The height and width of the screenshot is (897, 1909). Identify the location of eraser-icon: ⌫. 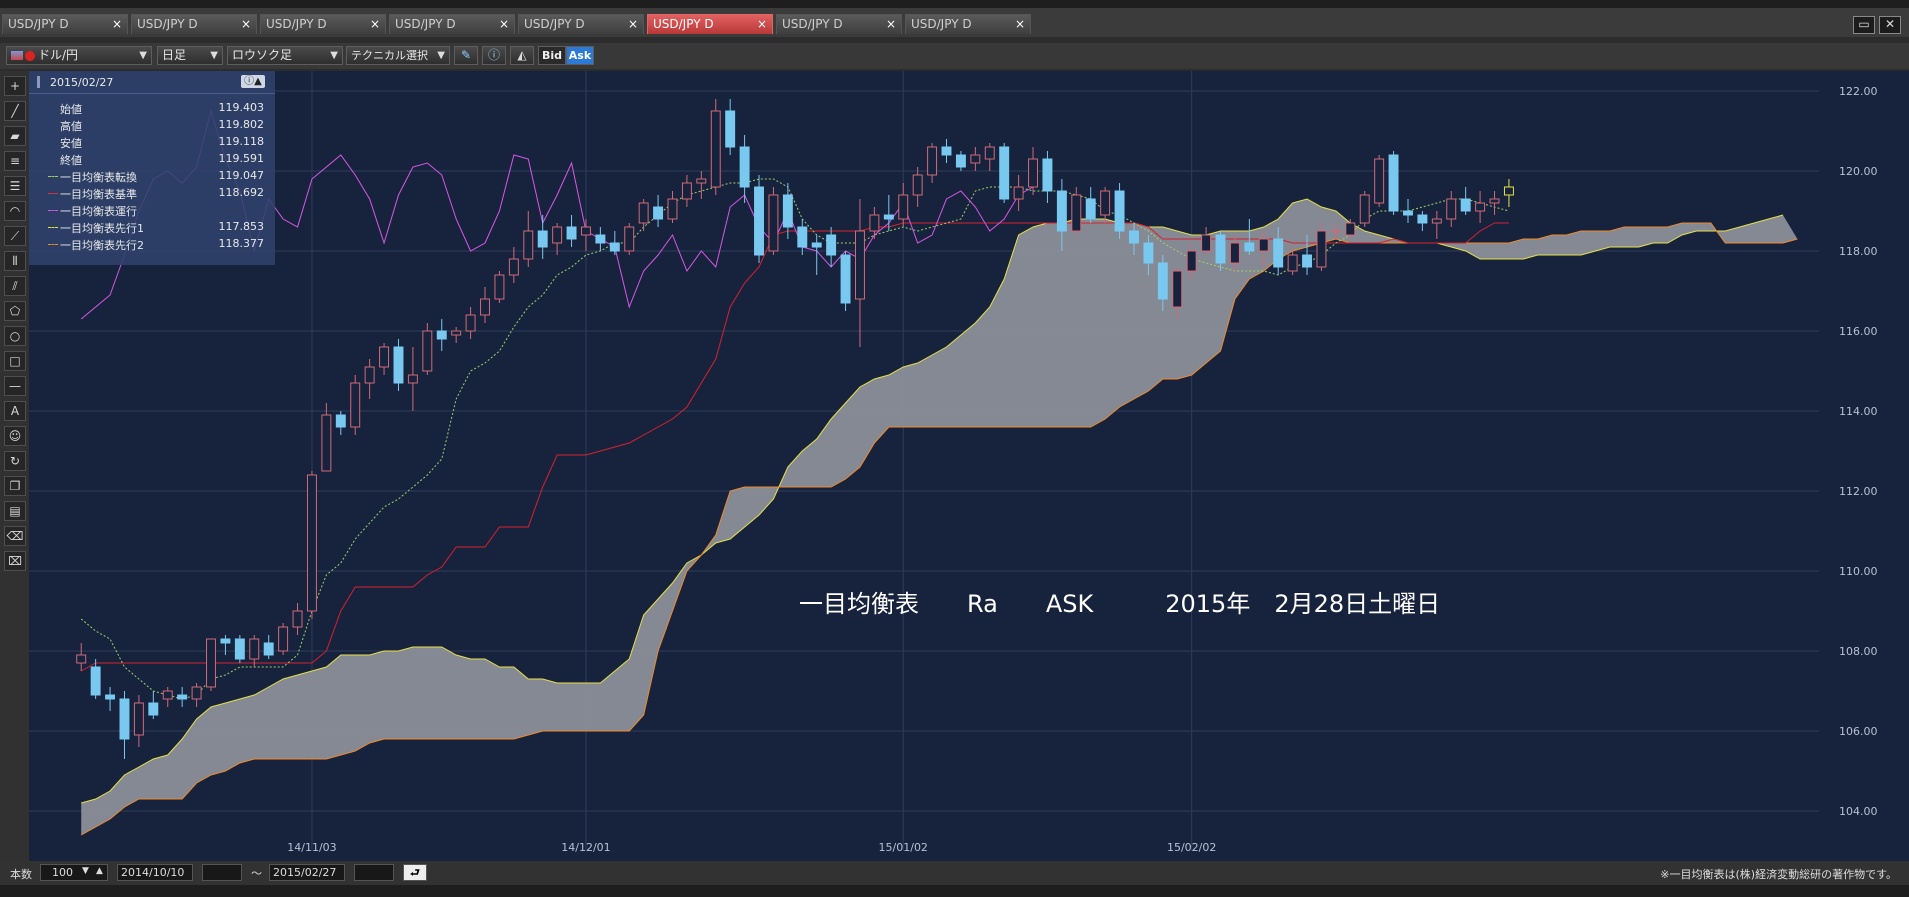
(15, 536).